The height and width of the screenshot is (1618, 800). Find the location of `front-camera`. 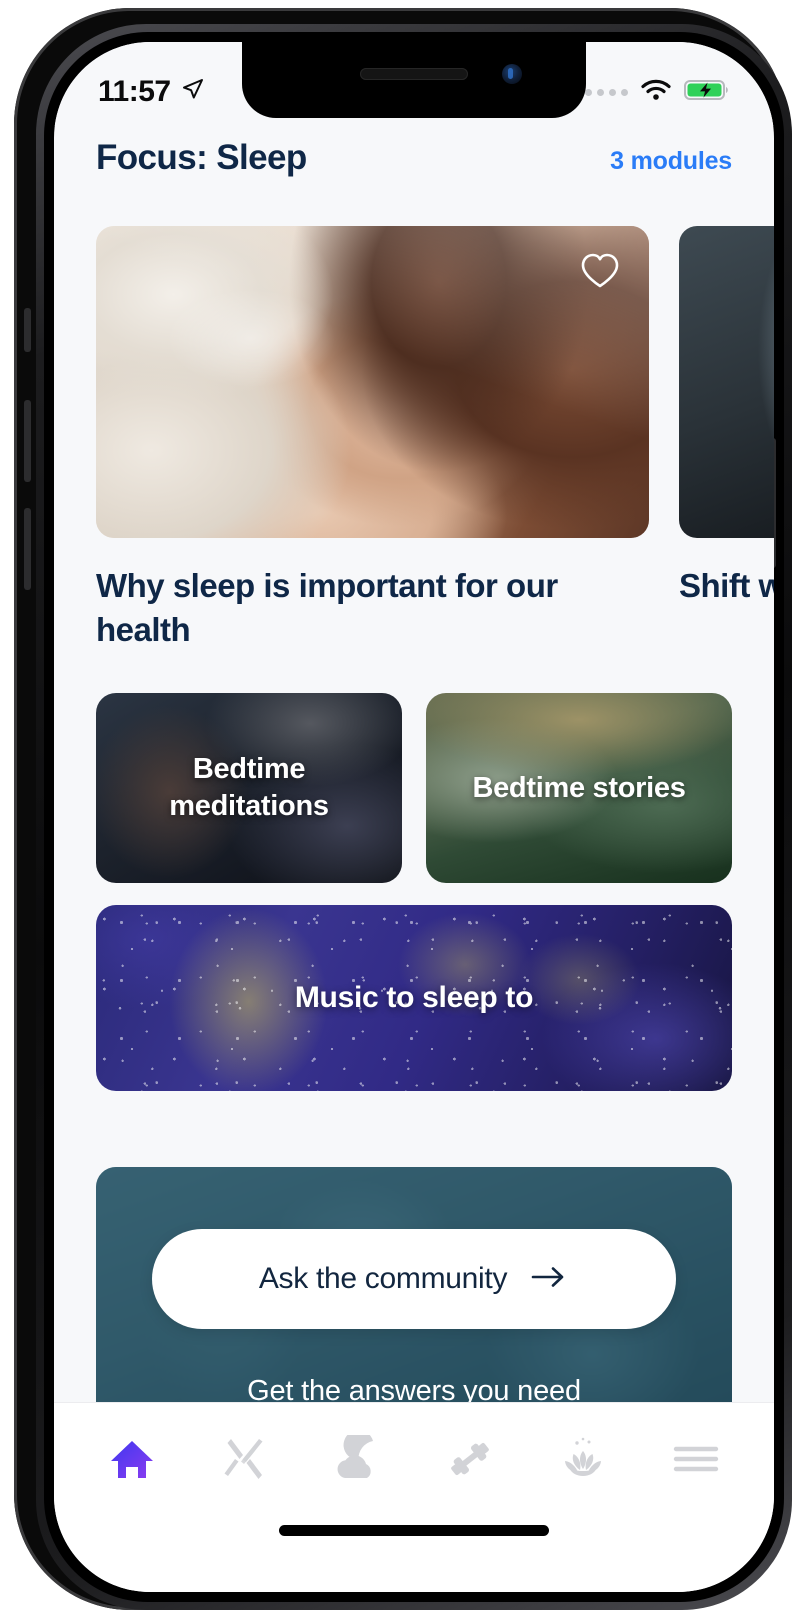

front-camera is located at coordinates (512, 74).